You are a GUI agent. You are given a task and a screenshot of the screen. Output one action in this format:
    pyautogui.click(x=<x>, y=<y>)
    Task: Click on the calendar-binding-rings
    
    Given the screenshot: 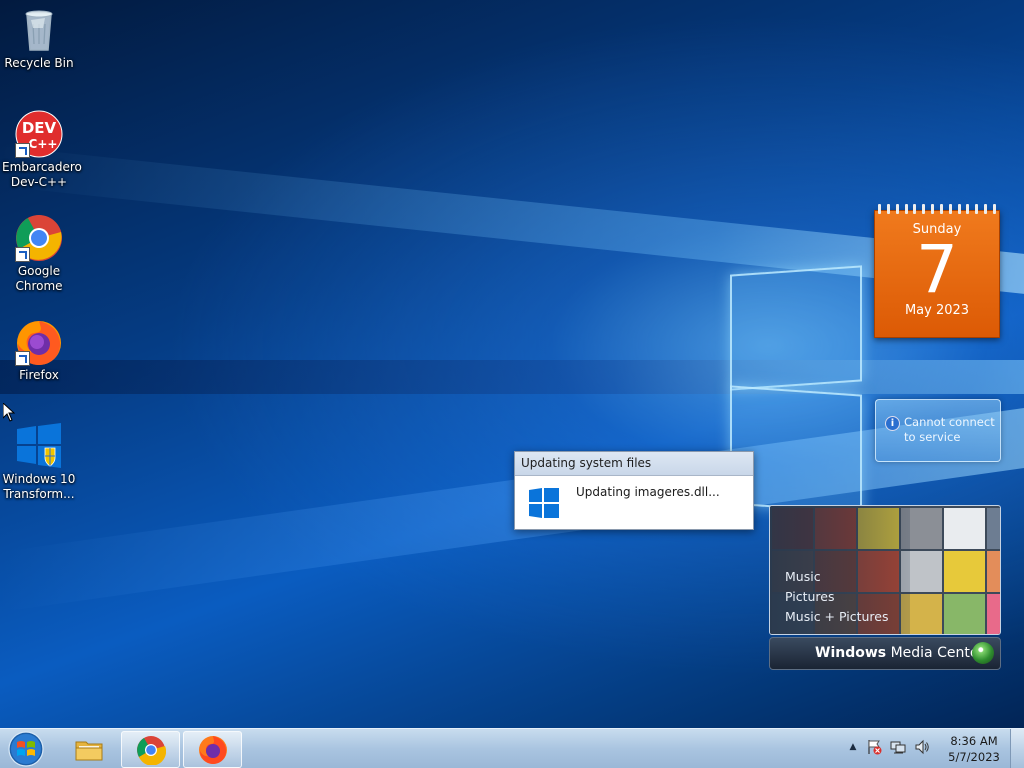 What is the action you would take?
    pyautogui.click(x=937, y=209)
    